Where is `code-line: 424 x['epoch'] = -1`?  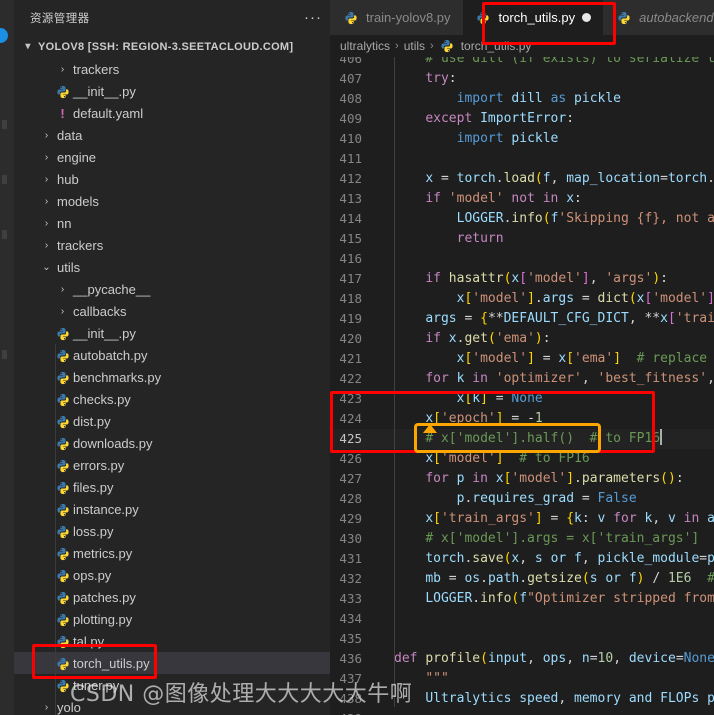 code-line: 424 x['epoch'] = -1 is located at coordinates (522, 419).